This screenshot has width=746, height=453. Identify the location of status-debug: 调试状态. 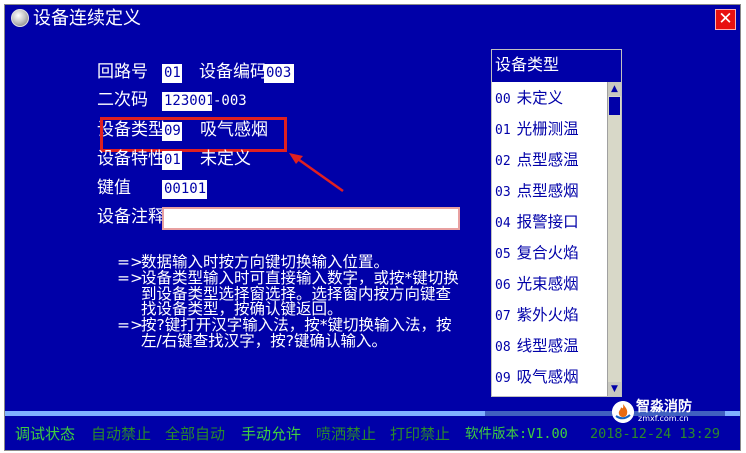
(45, 434).